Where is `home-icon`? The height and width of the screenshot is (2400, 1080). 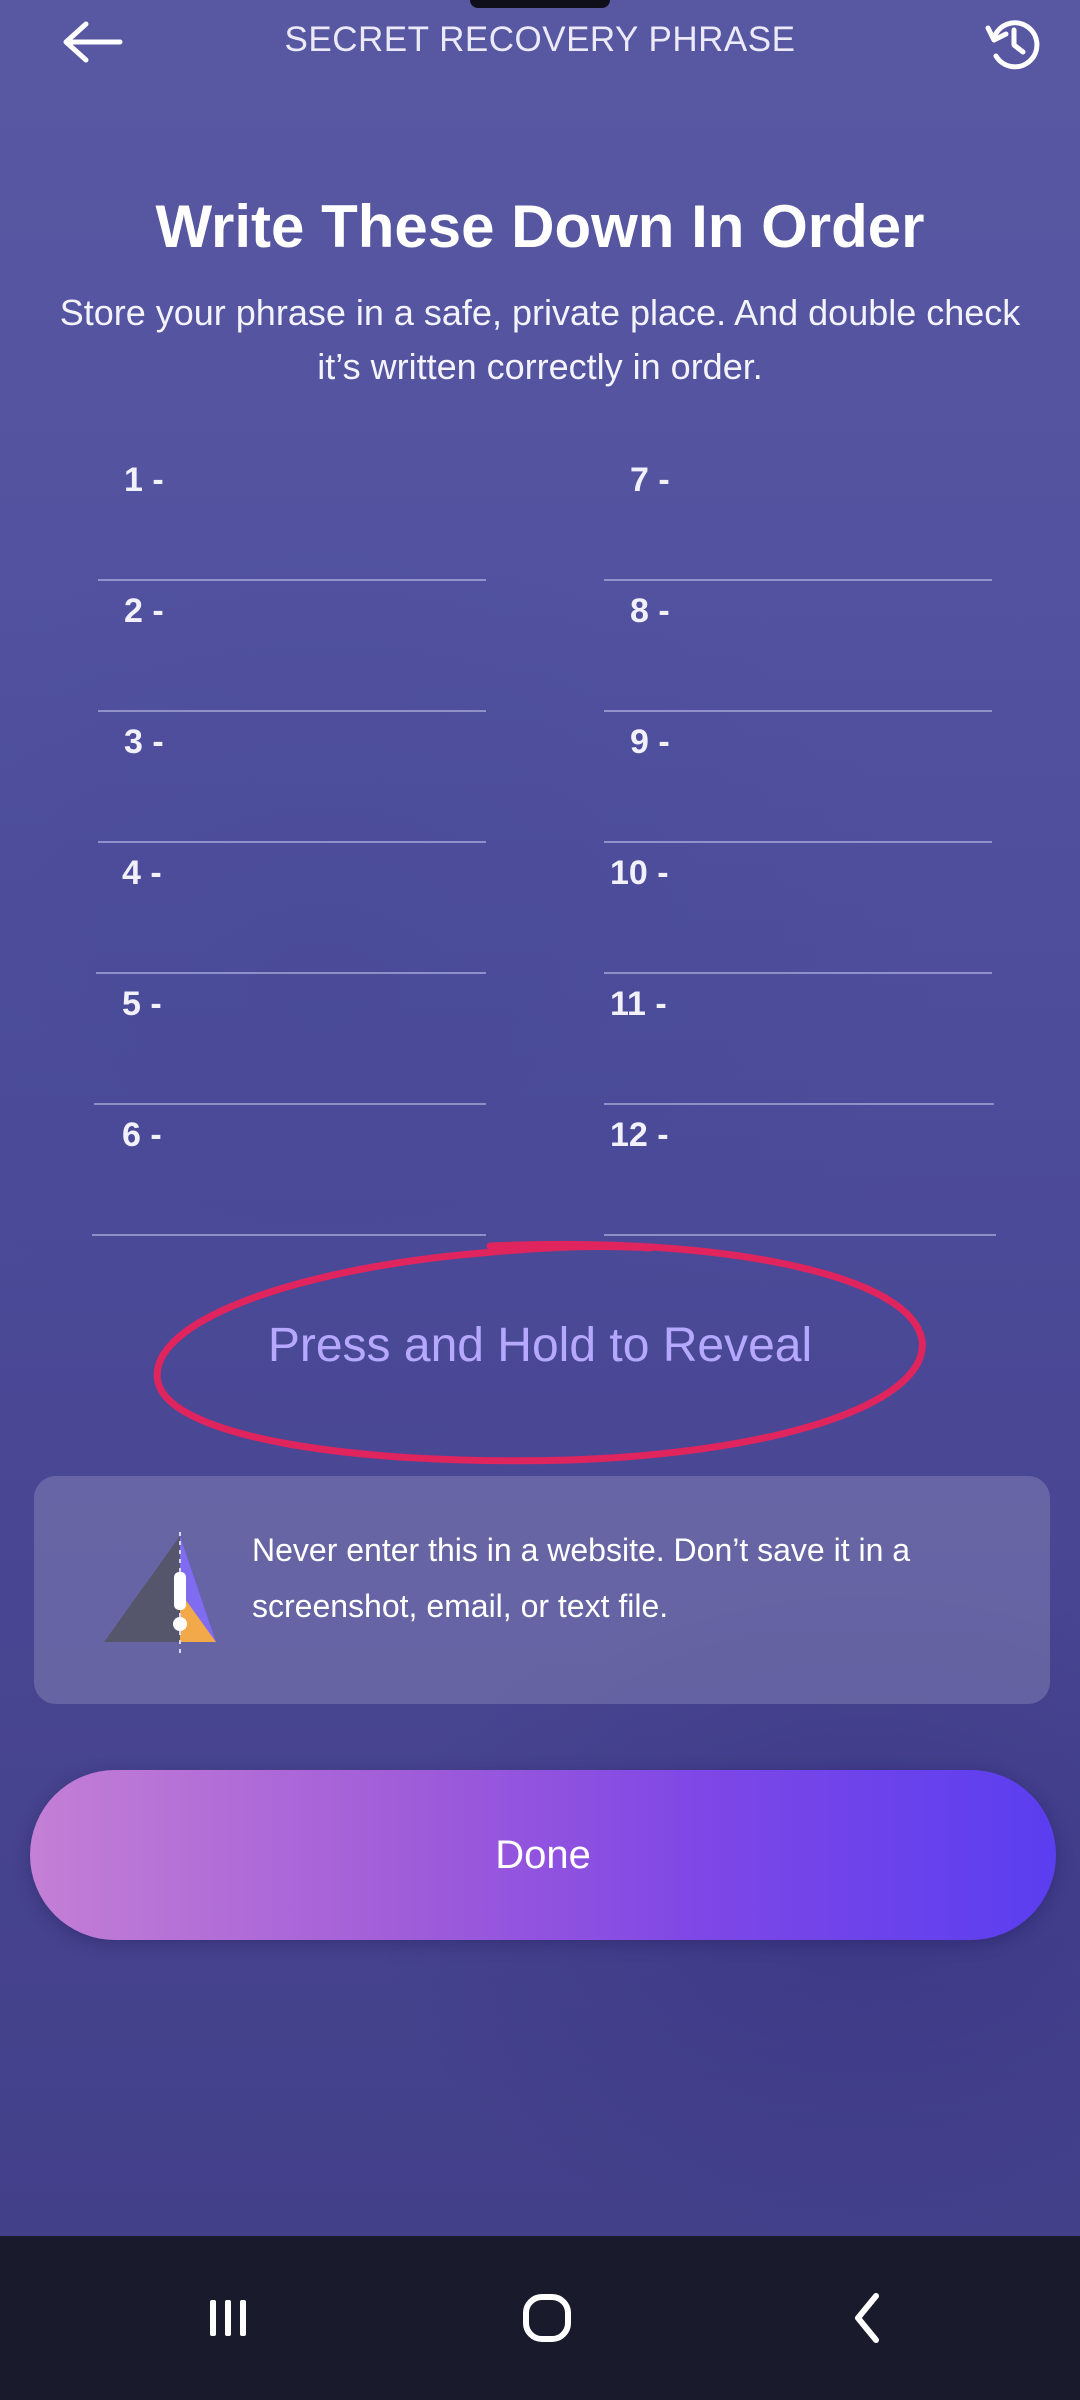
home-icon is located at coordinates (547, 2318).